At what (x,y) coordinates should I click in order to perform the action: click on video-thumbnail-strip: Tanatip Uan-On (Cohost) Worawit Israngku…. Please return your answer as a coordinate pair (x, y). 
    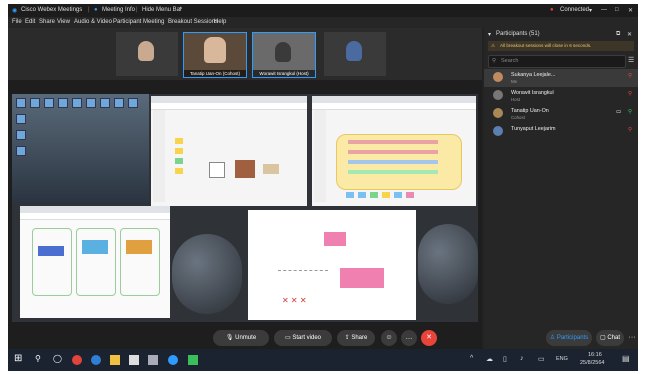
    Looking at the image, I should click on (245, 54).